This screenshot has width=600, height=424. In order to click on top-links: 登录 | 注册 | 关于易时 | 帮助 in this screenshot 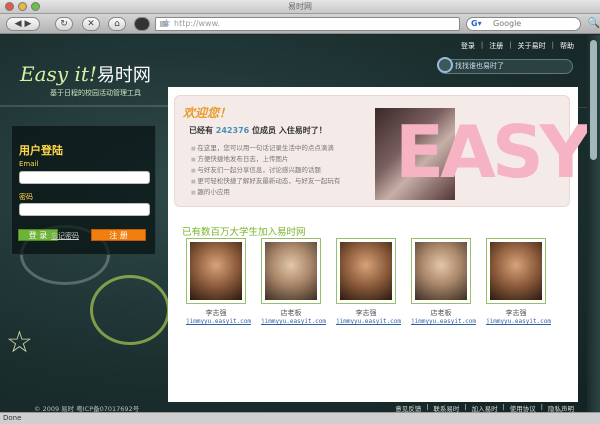, I will do `click(517, 46)`.